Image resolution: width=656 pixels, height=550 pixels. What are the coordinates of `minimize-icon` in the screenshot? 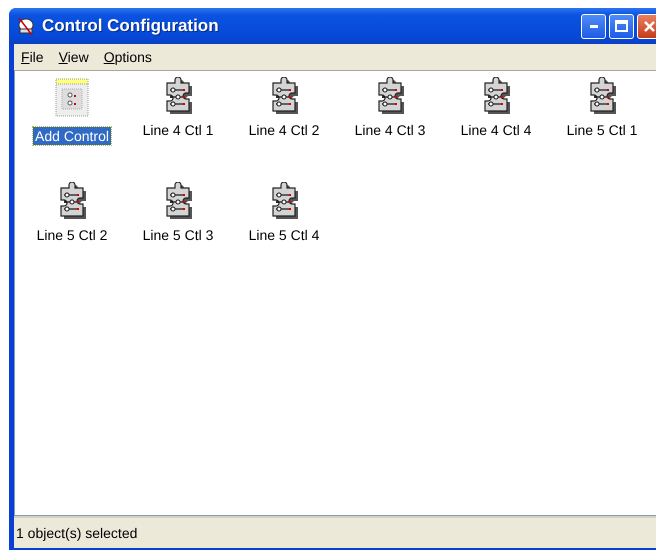 It's located at (594, 26).